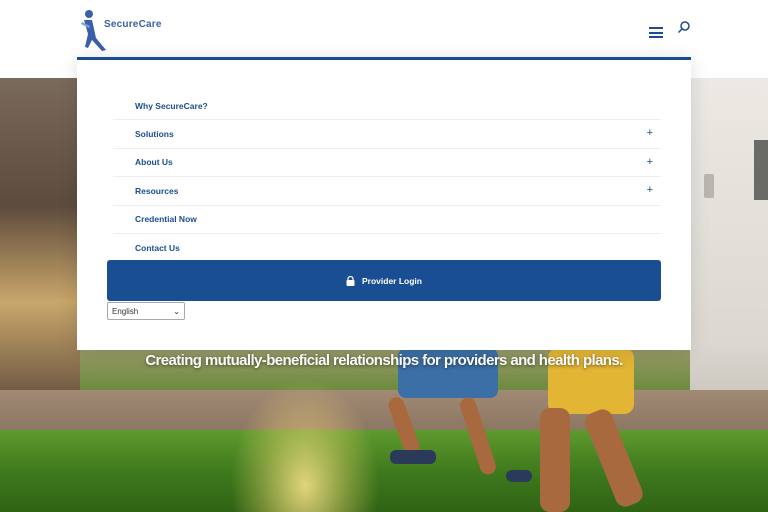 The image size is (768, 512). What do you see at coordinates (392, 280) in the screenshot?
I see `provider-login-label: Provider Login` at bounding box center [392, 280].